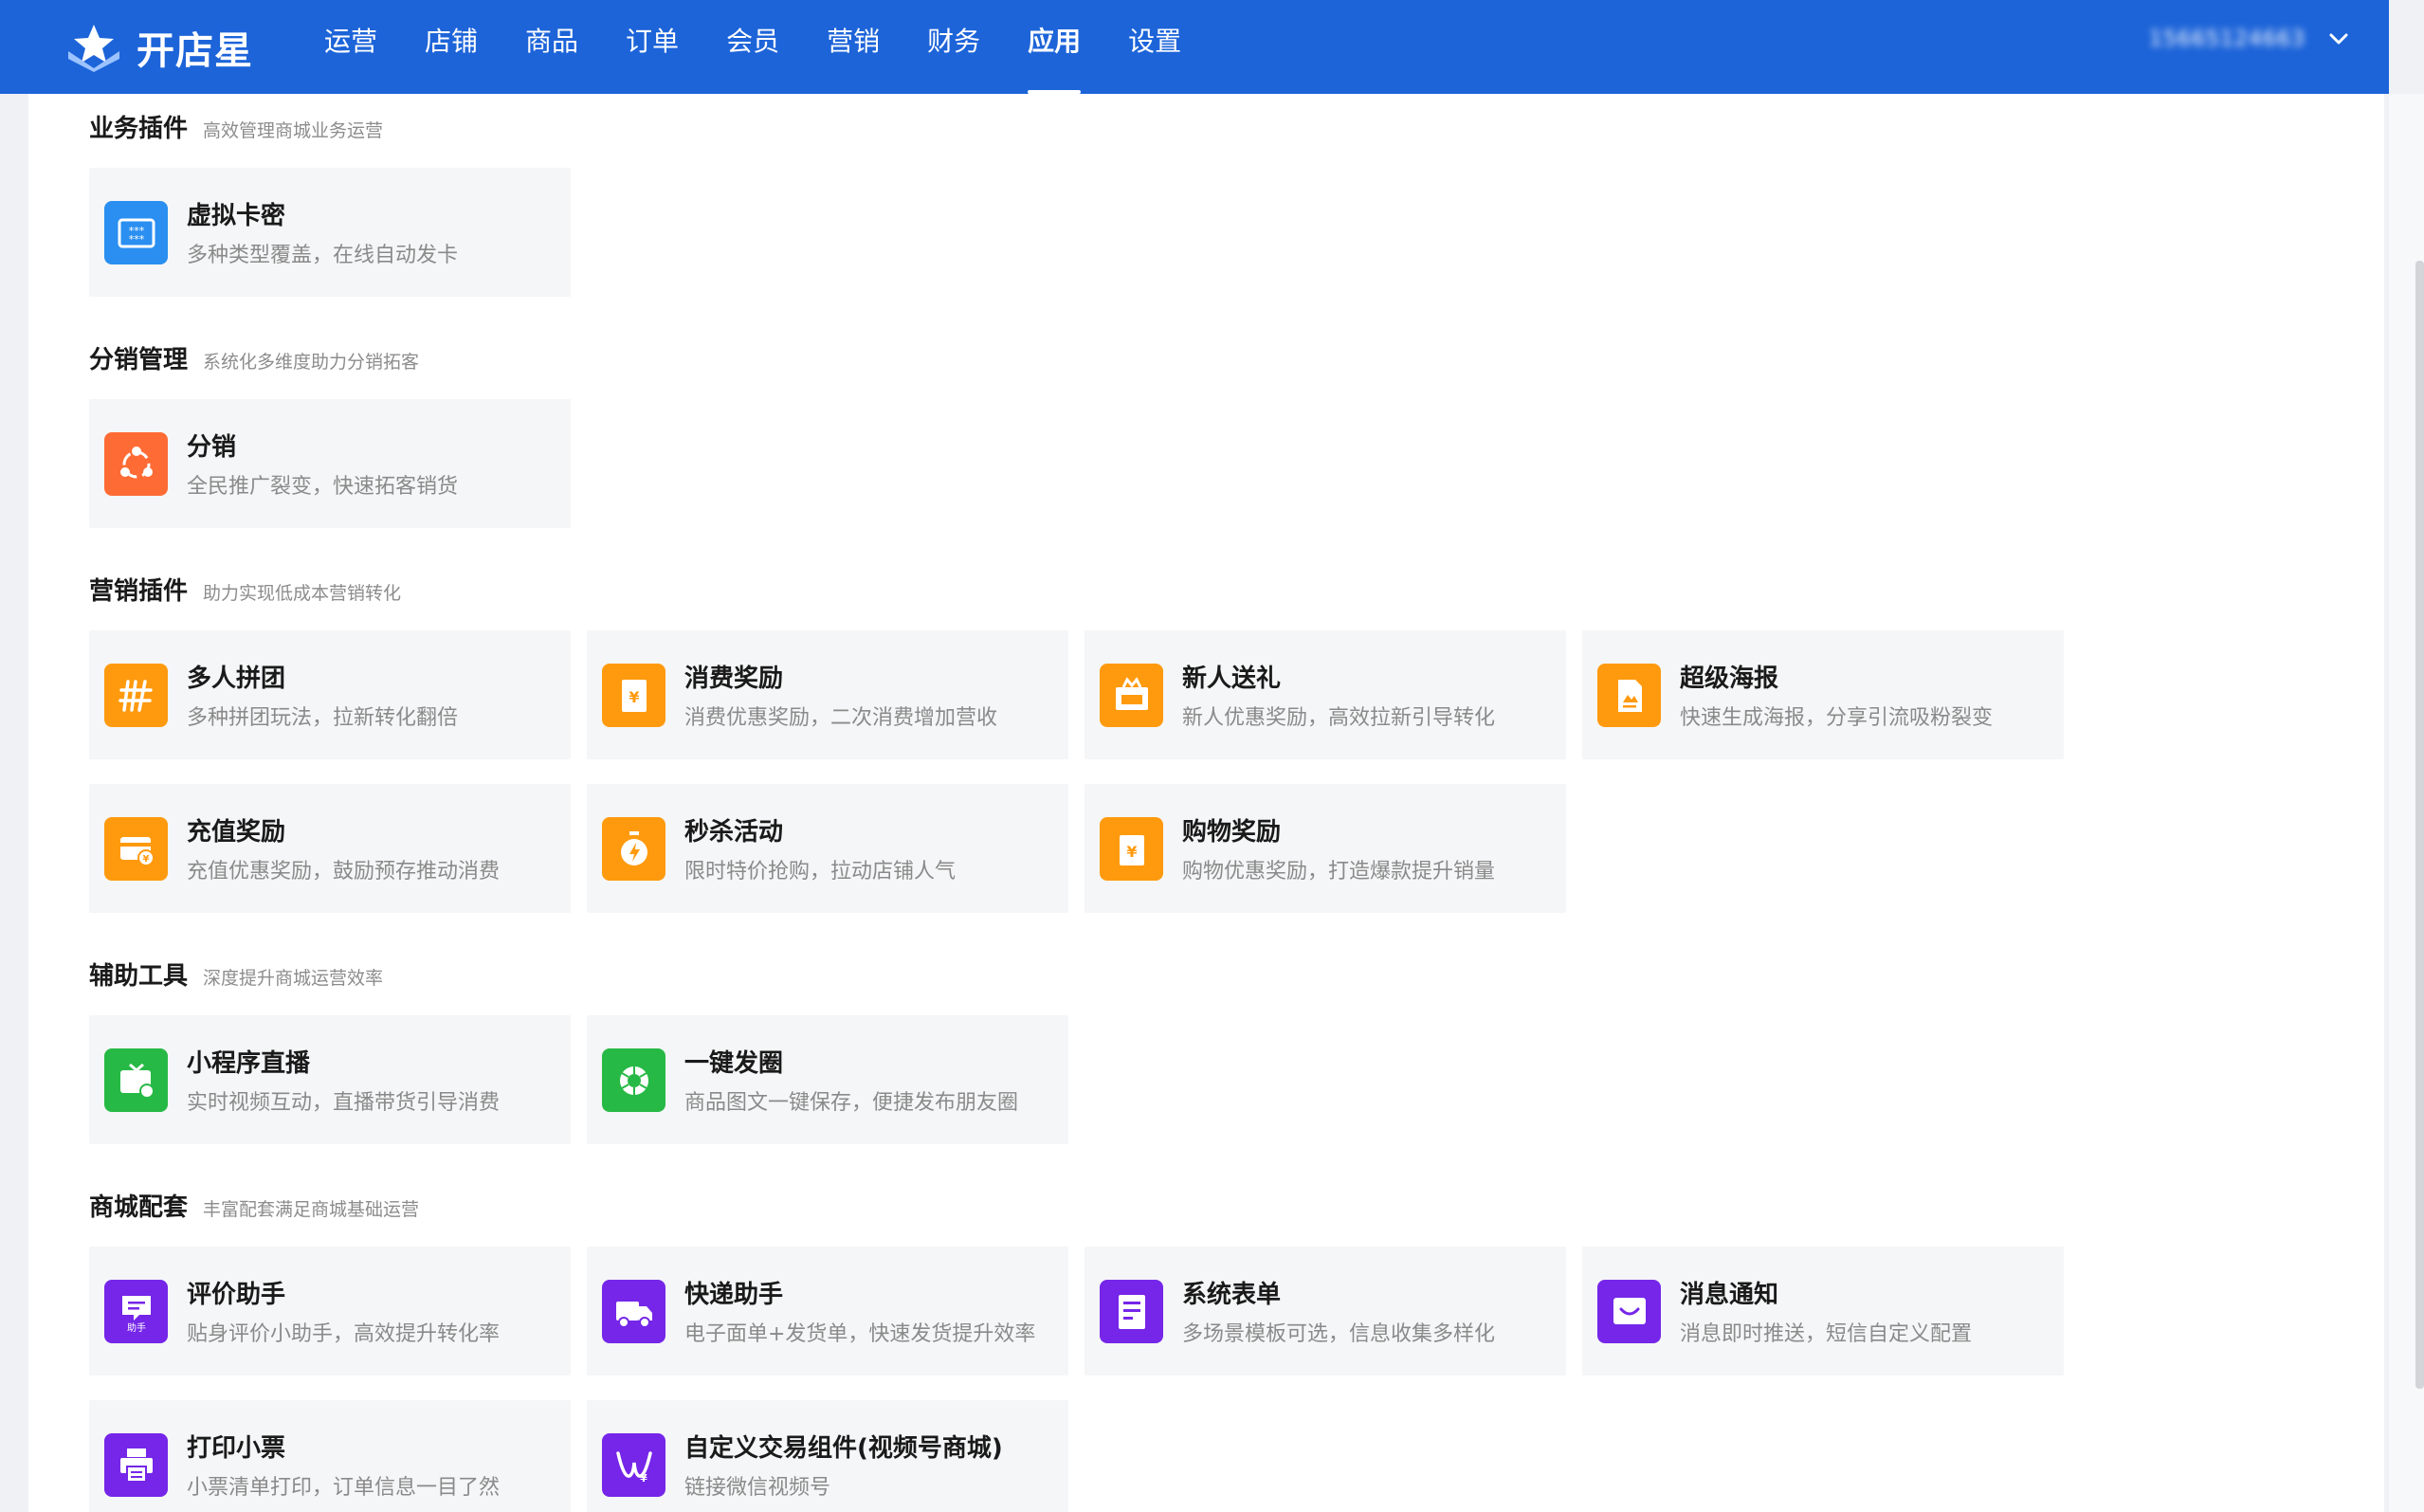  What do you see at coordinates (323, 718) in the screenshot?
I see `card-desc: 多种拼团玩法，拉新转化翻倍` at bounding box center [323, 718].